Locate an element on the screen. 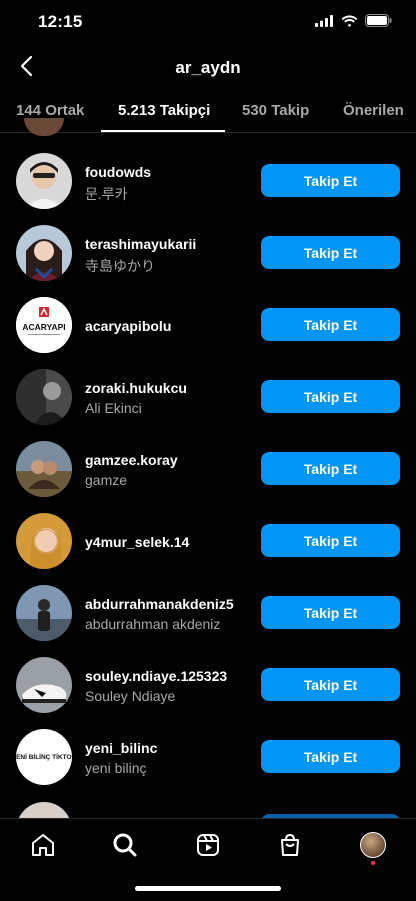 Image resolution: width=416 pixels, height=901 pixels. username: y4mur_selek.14 is located at coordinates (137, 542).